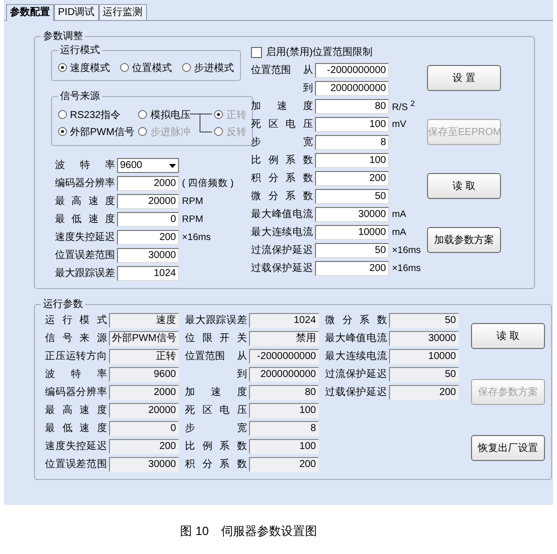 The height and width of the screenshot is (554, 557). What do you see at coordinates (85, 183) in the screenshot?
I see `field-label: 编码器分辨率` at bounding box center [85, 183].